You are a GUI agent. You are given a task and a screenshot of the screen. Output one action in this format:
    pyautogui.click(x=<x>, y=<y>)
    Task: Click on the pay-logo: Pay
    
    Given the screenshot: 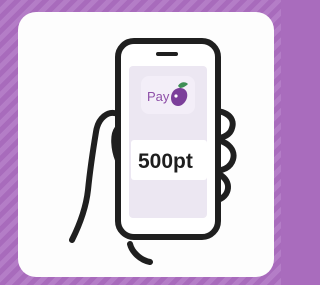 What is the action you would take?
    pyautogui.click(x=168, y=95)
    